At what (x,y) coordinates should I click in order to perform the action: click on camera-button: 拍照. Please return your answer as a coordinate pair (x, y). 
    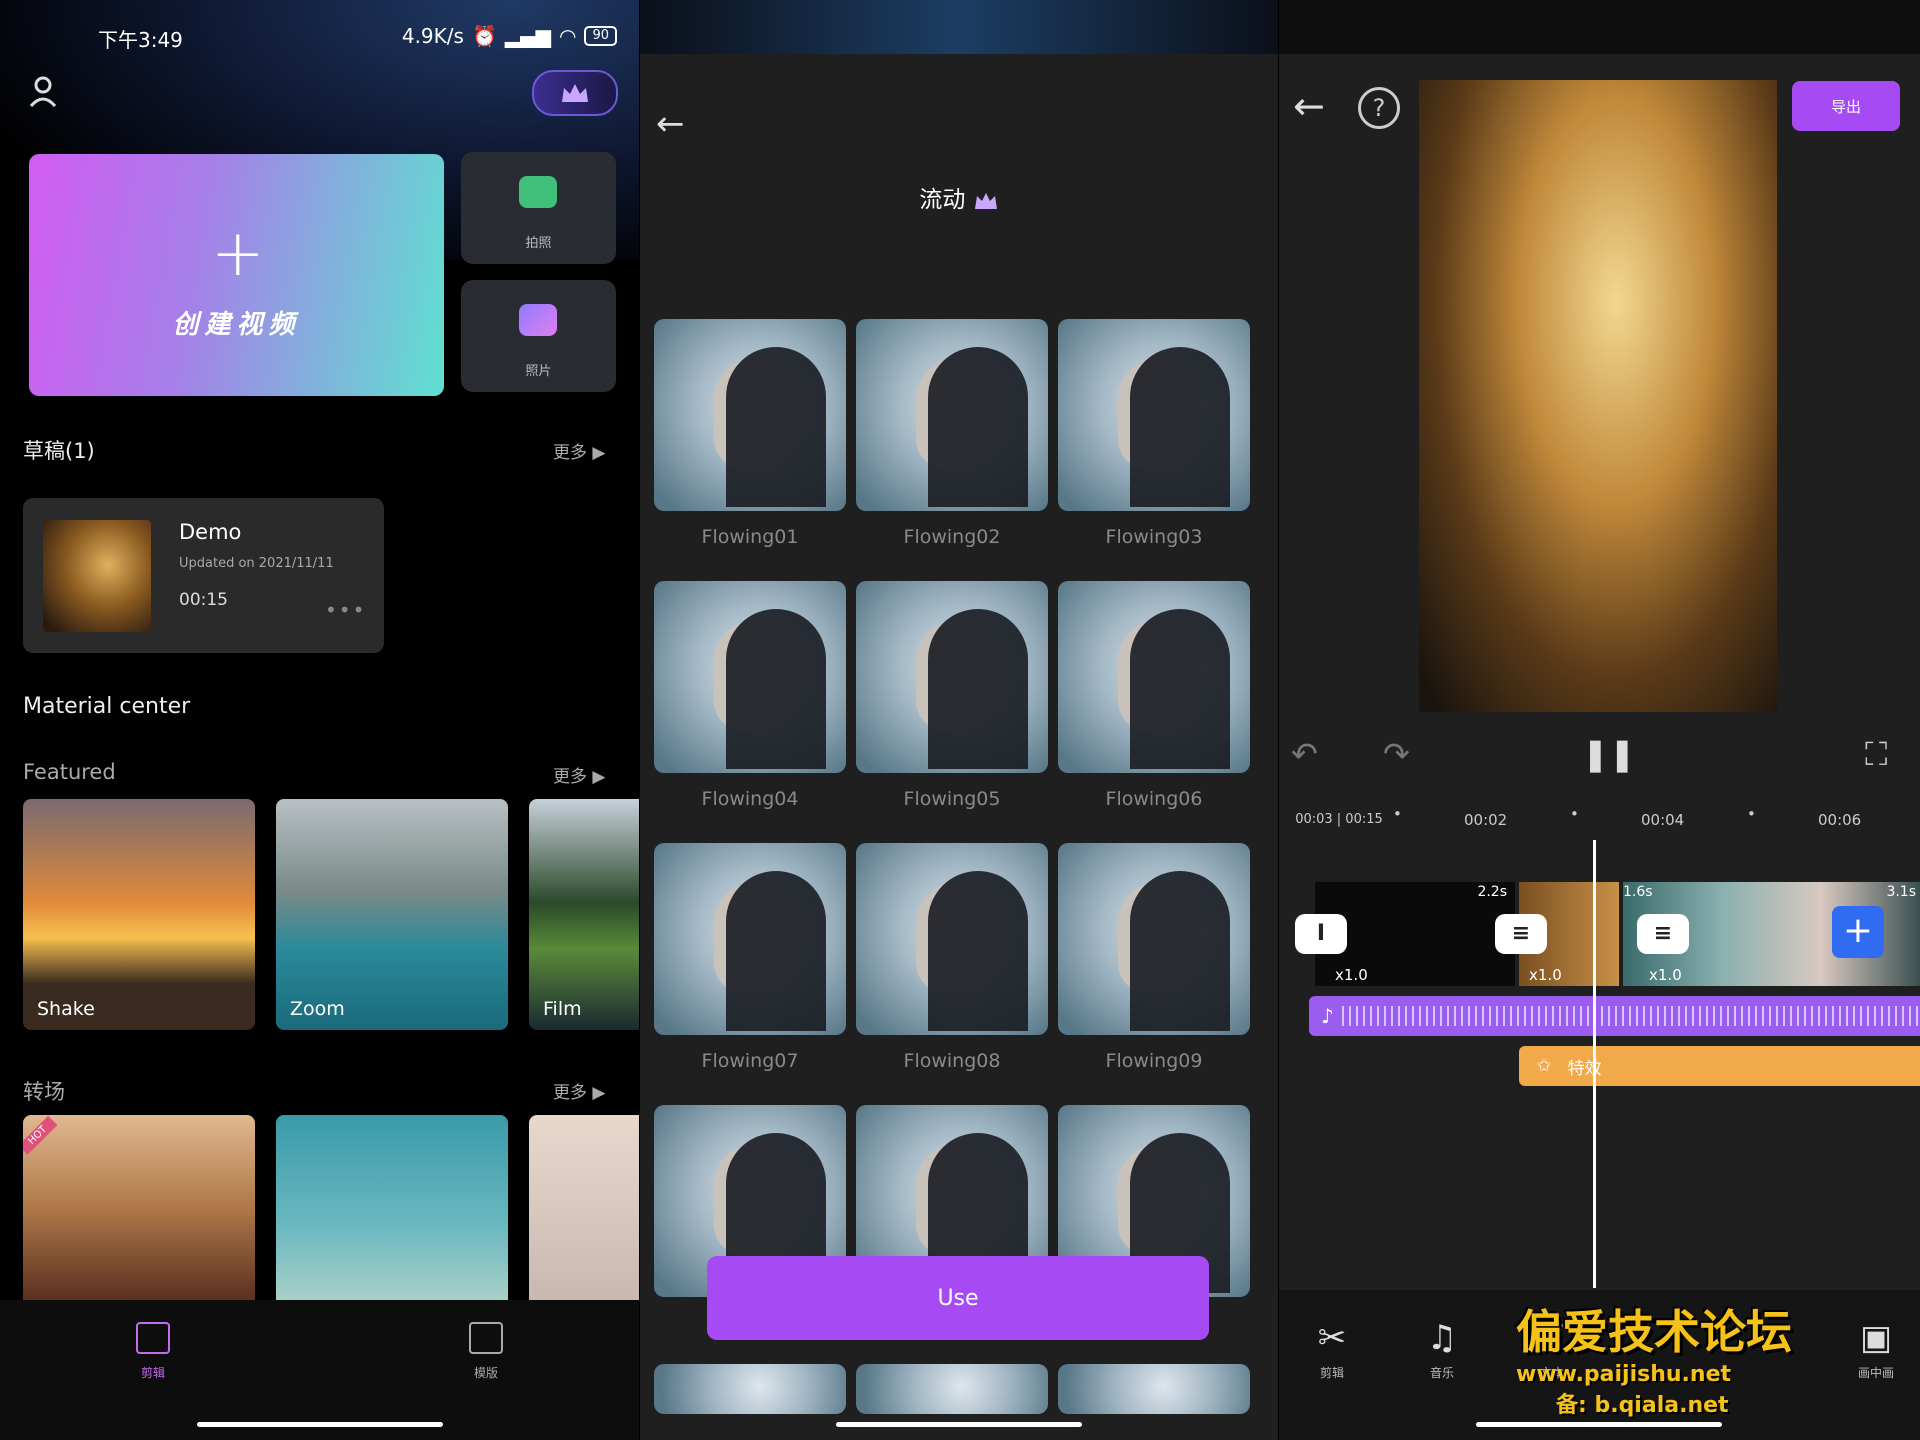
    Looking at the image, I should click on (538, 208).